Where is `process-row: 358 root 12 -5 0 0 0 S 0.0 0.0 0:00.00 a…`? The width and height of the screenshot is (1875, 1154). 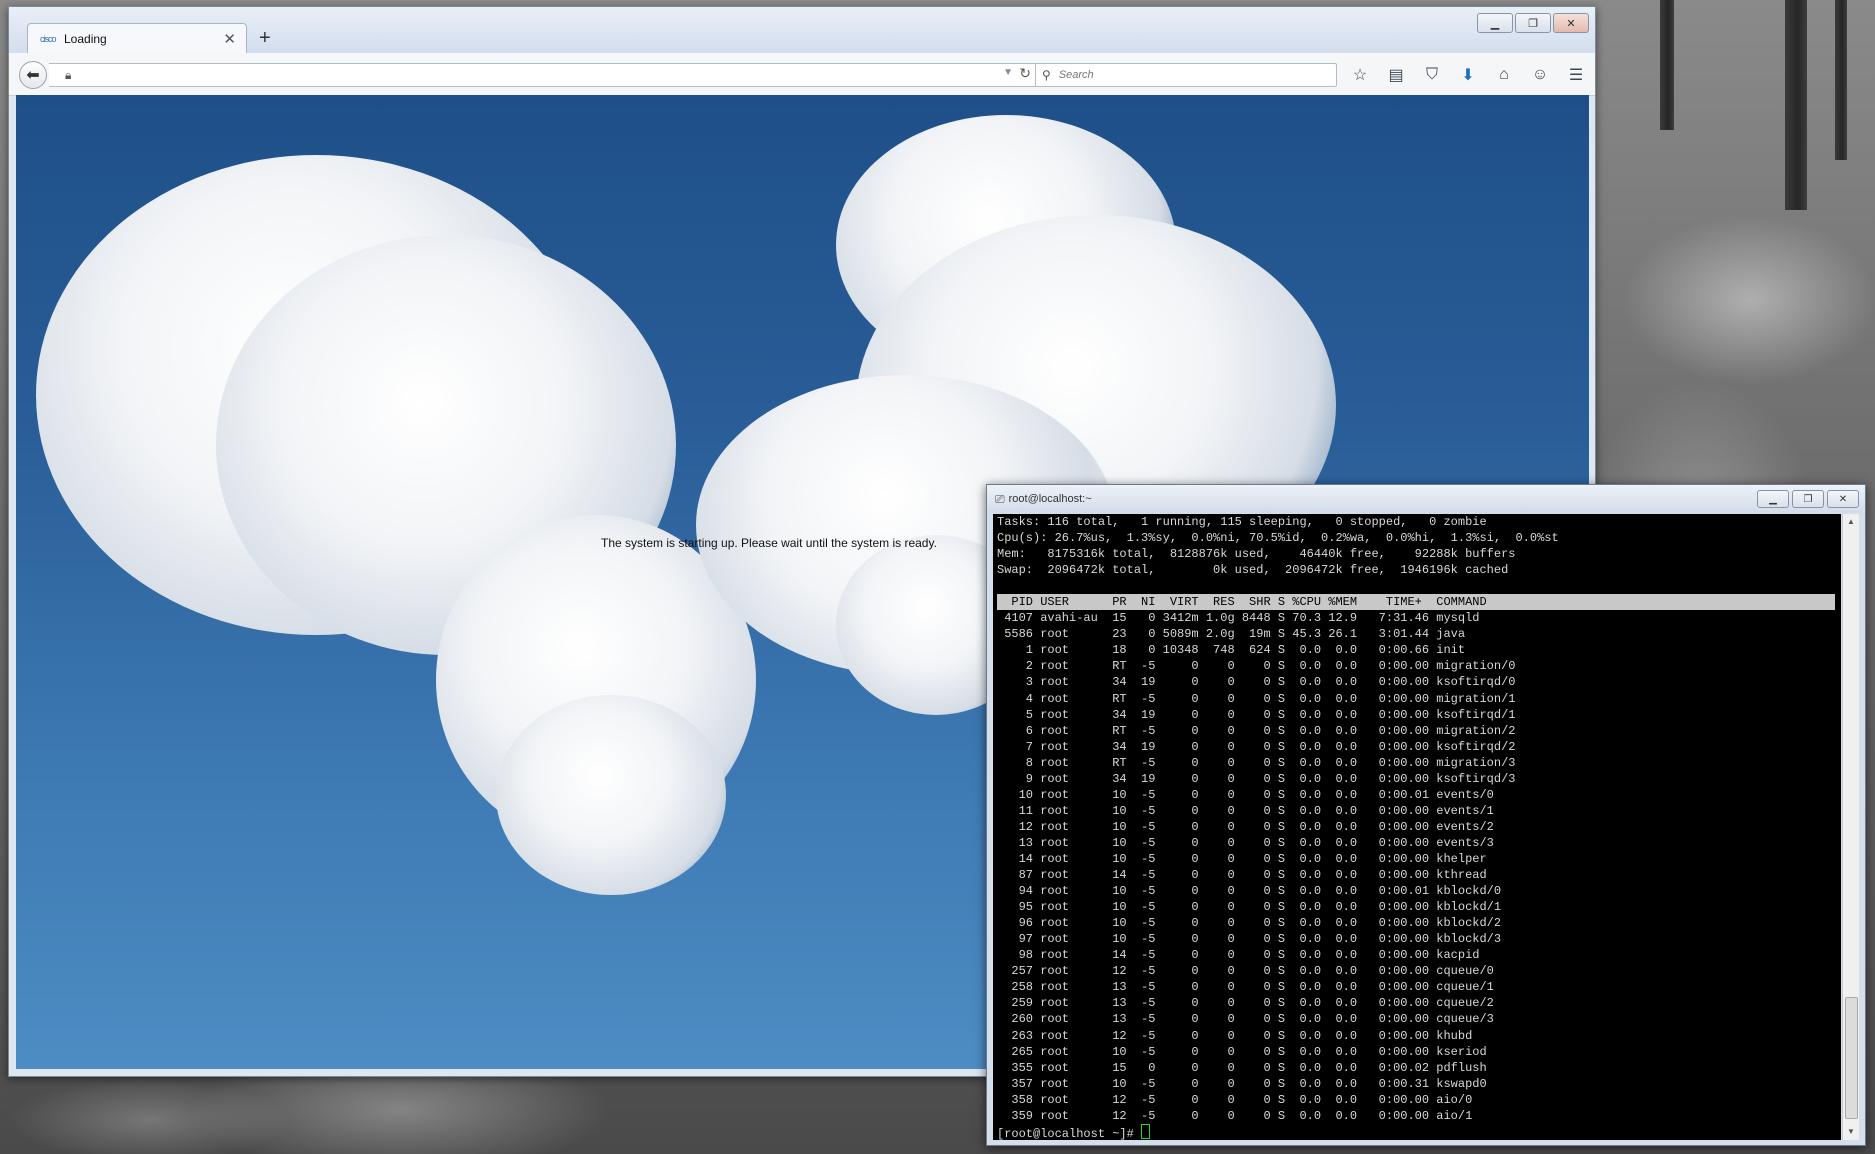 process-row: 358 root 12 -5 0 0 0 S 0.0 0.0 0:00.00 a… is located at coordinates (1242, 1099).